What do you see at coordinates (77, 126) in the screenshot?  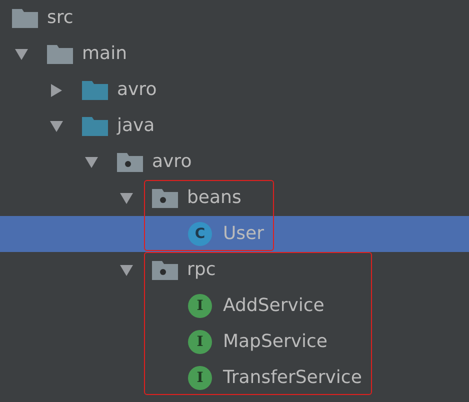 I see `tree-item: java` at bounding box center [77, 126].